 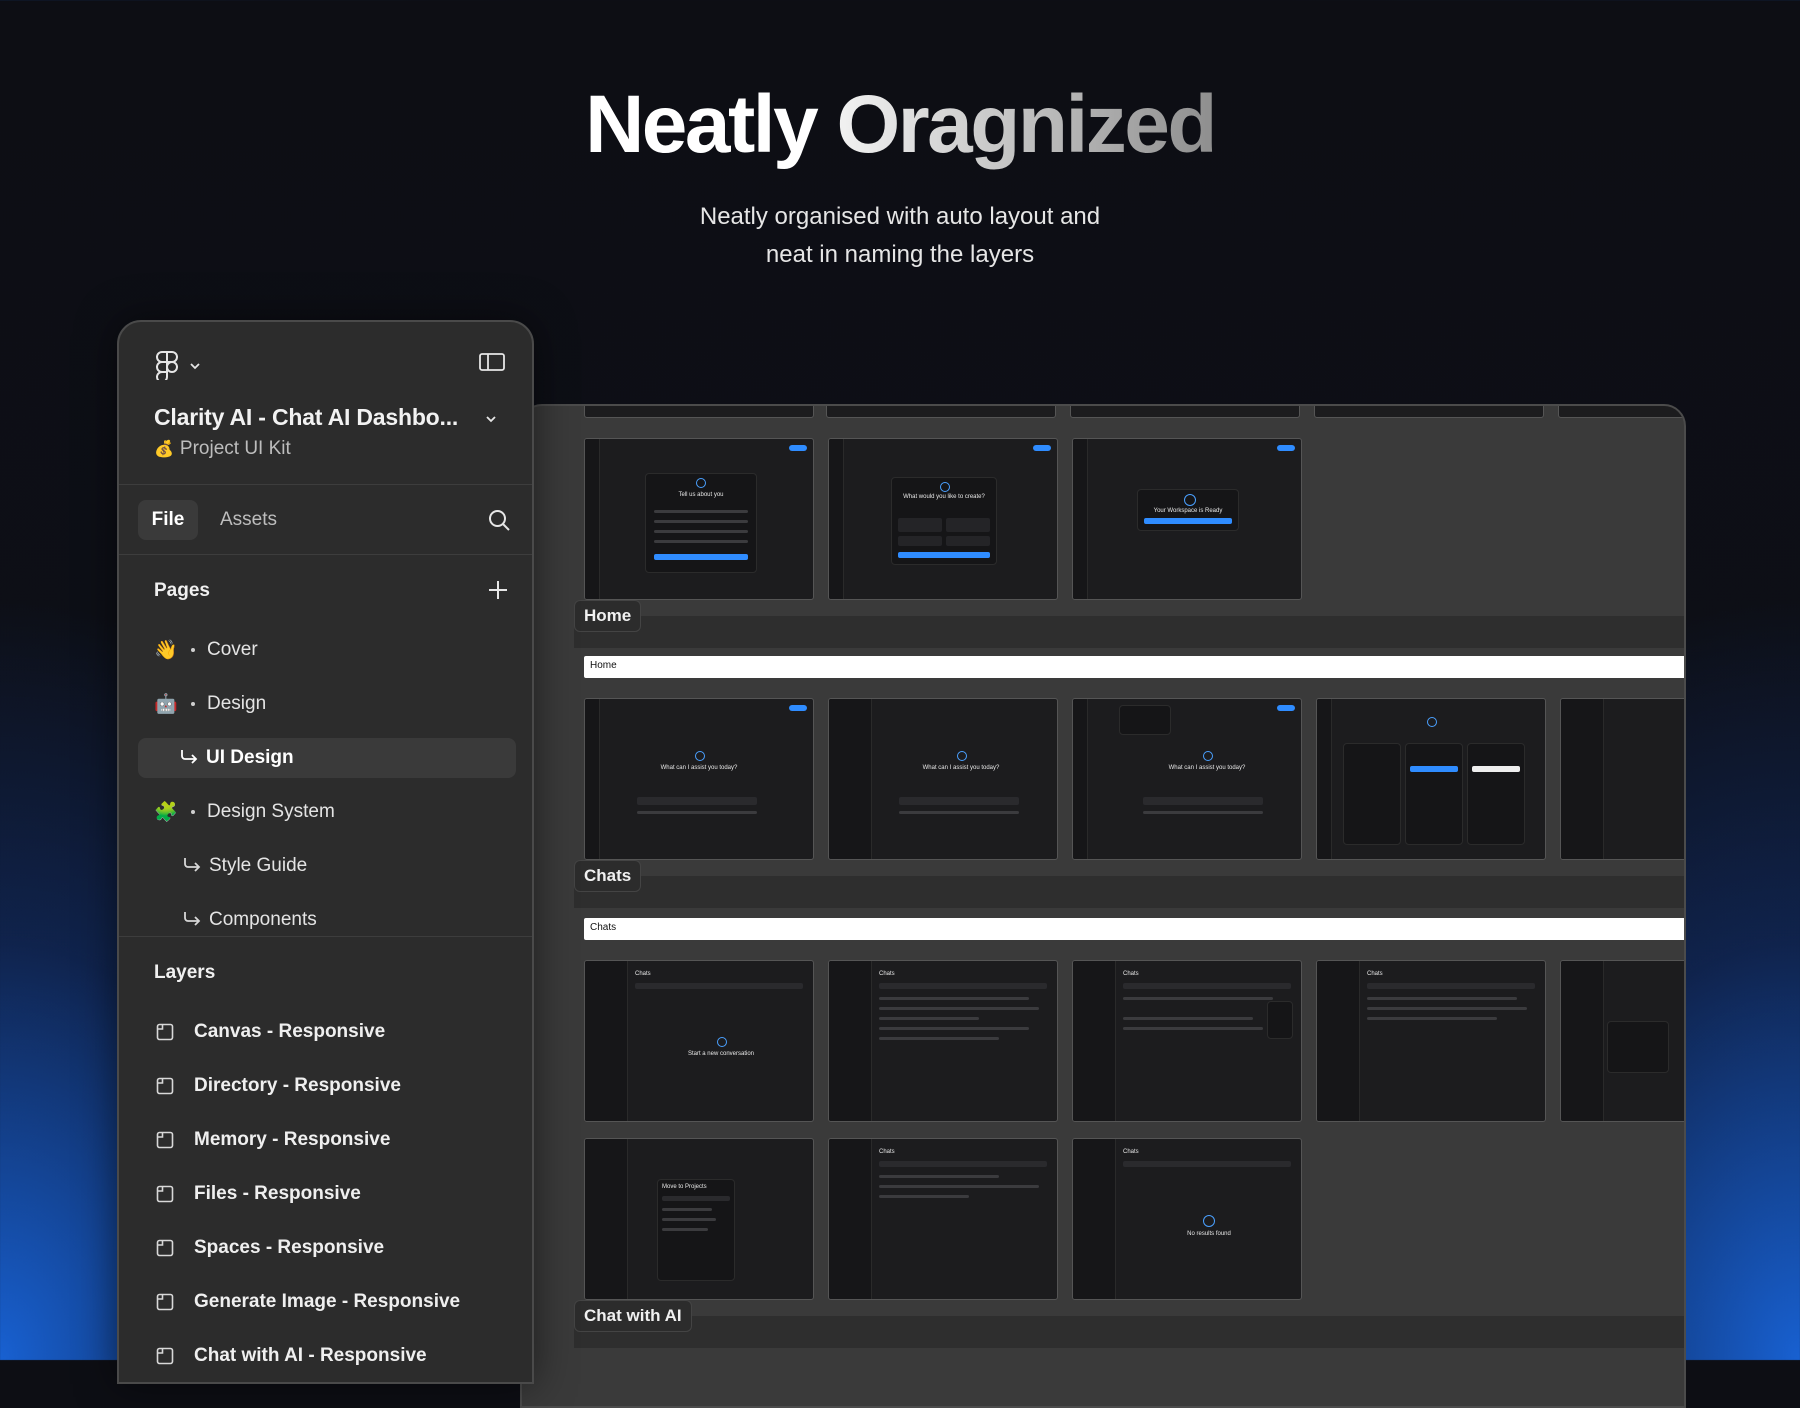 What do you see at coordinates (1187, 779) in the screenshot?
I see `canvas-frame-home-3: What can I assist you today?` at bounding box center [1187, 779].